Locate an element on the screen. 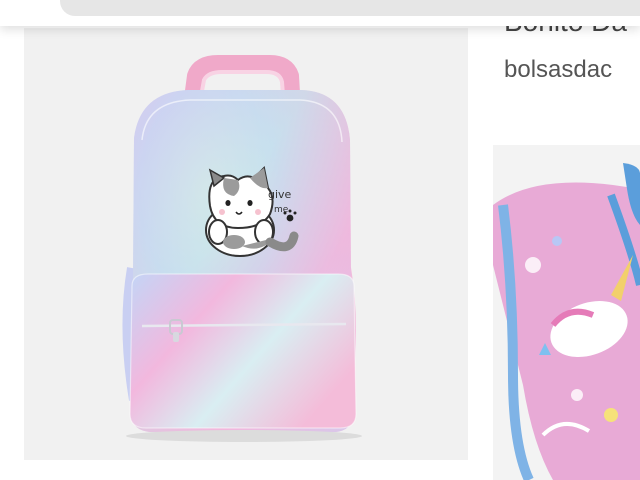  search-bar is located at coordinates (350, 8).